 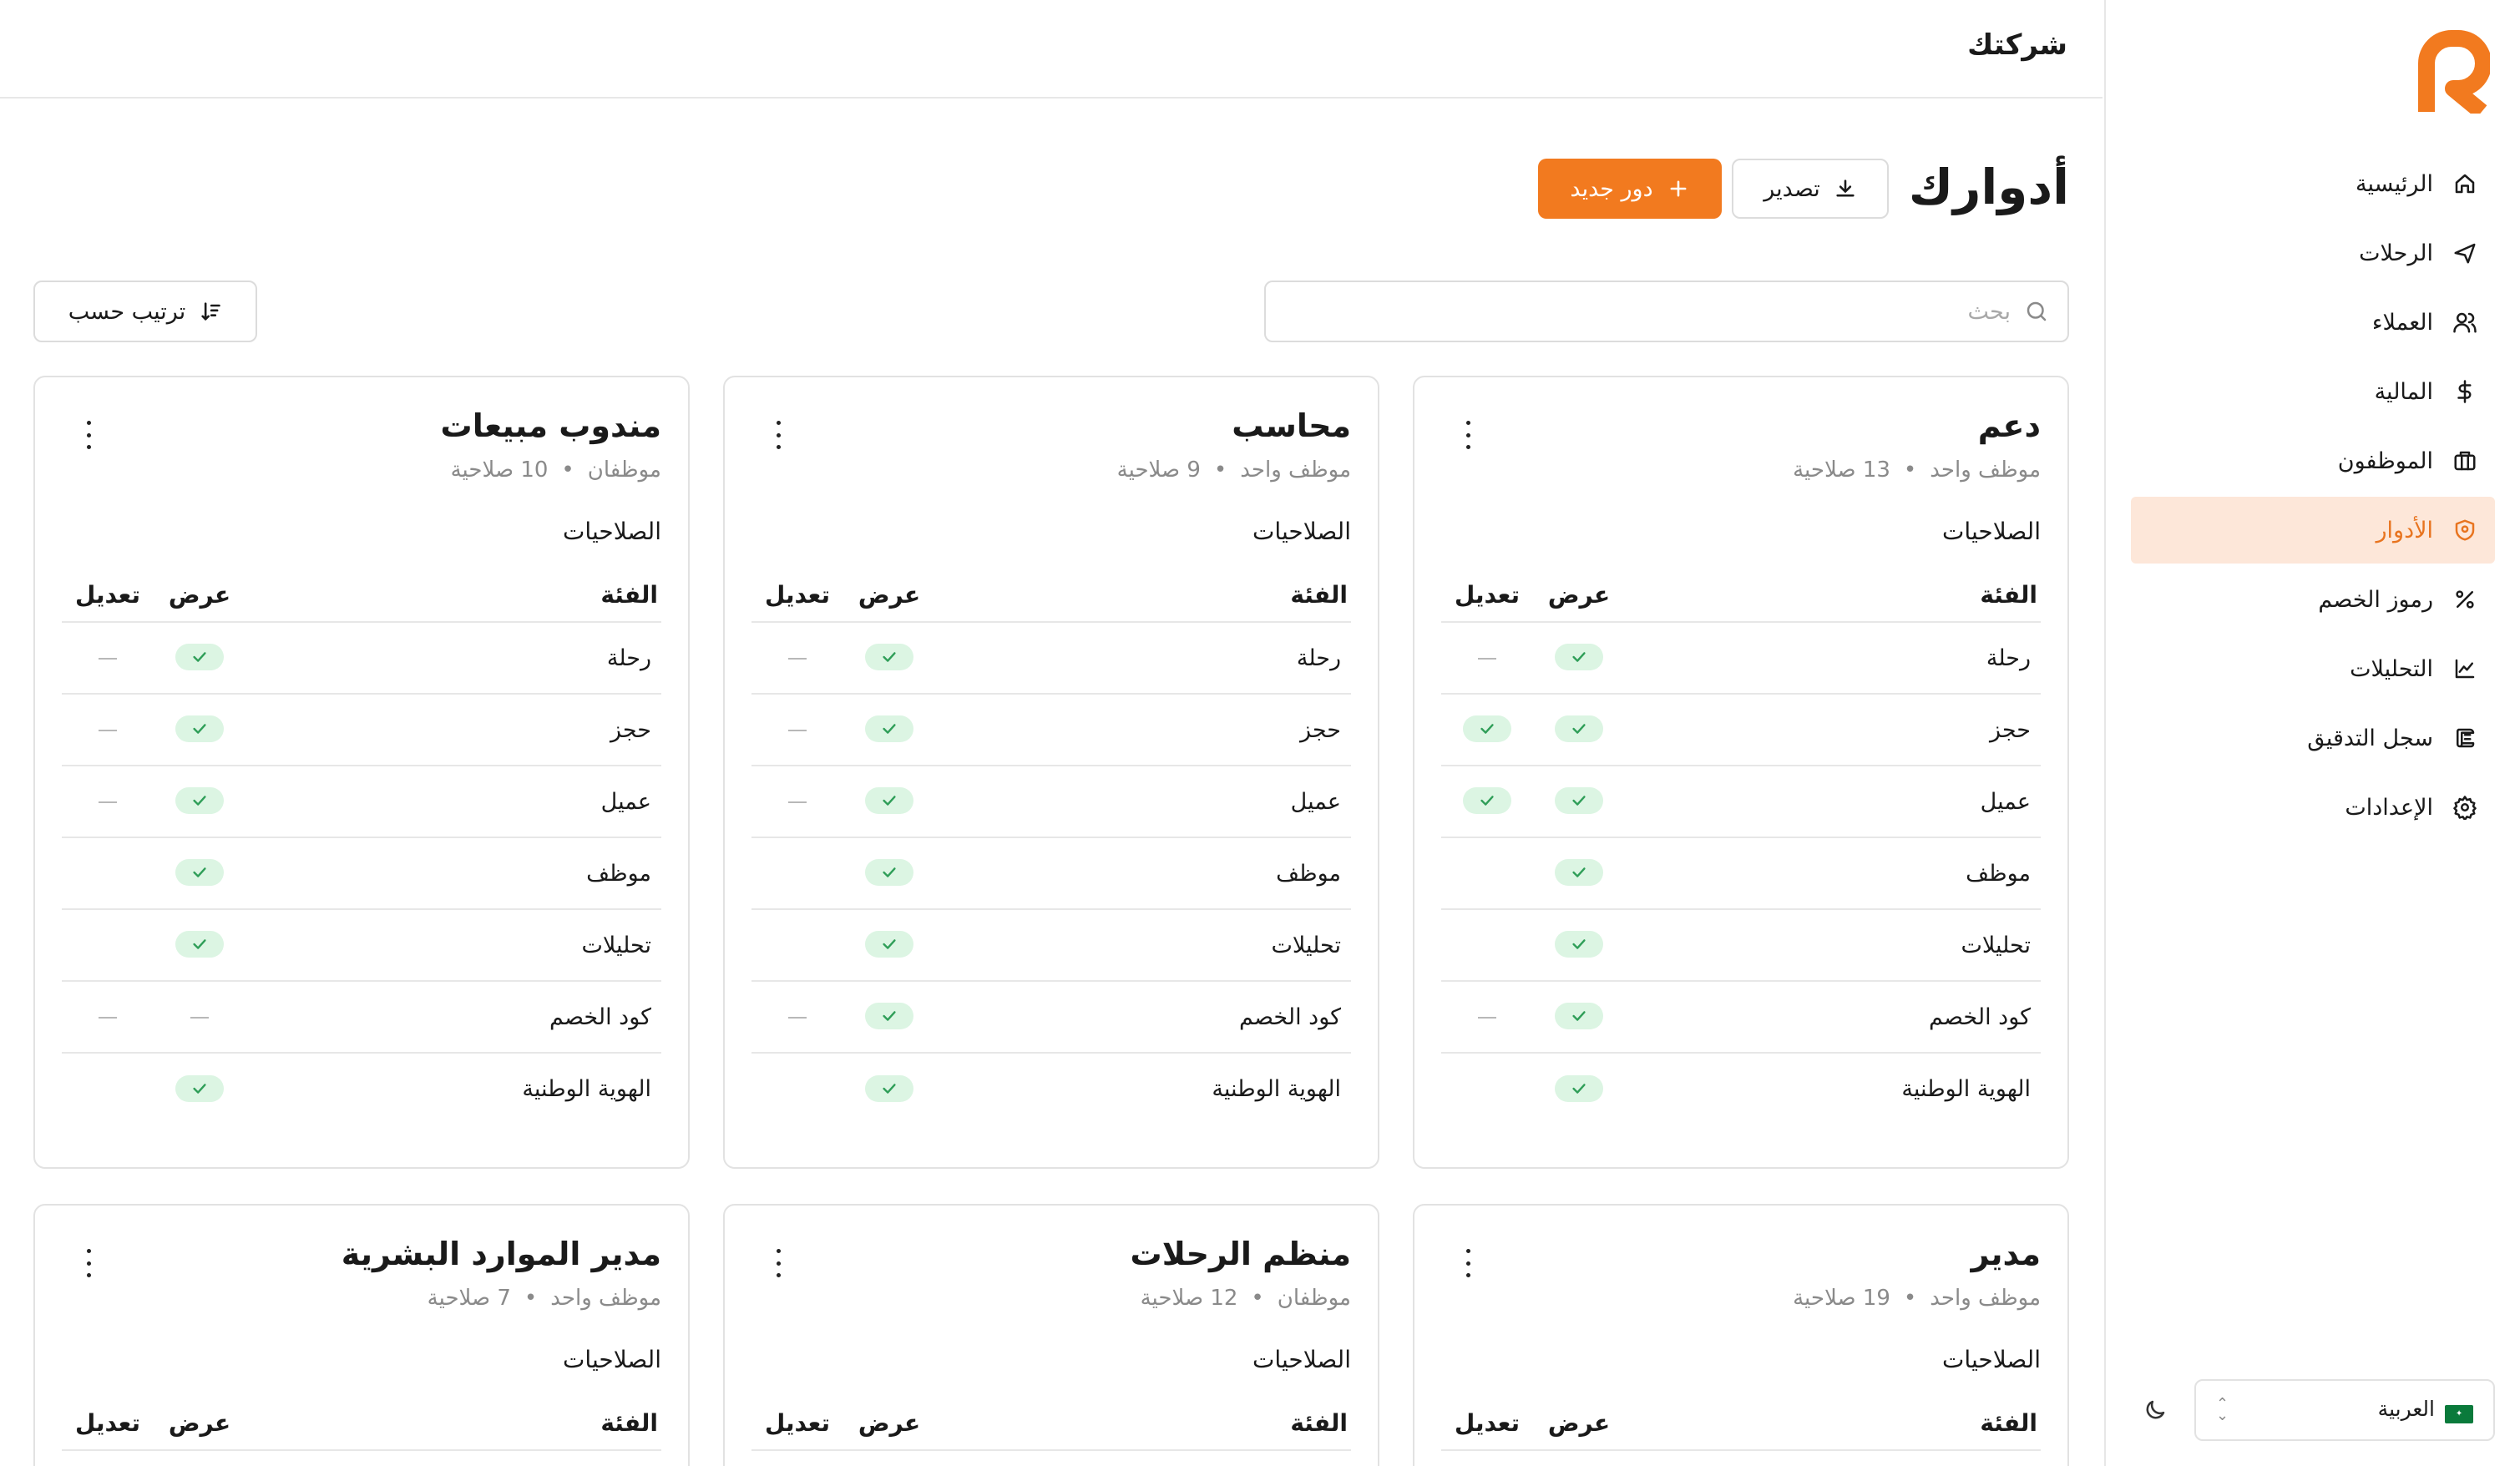 I want to click on sidebar-item-scroll: سجل التدقيق, so click(x=2313, y=738).